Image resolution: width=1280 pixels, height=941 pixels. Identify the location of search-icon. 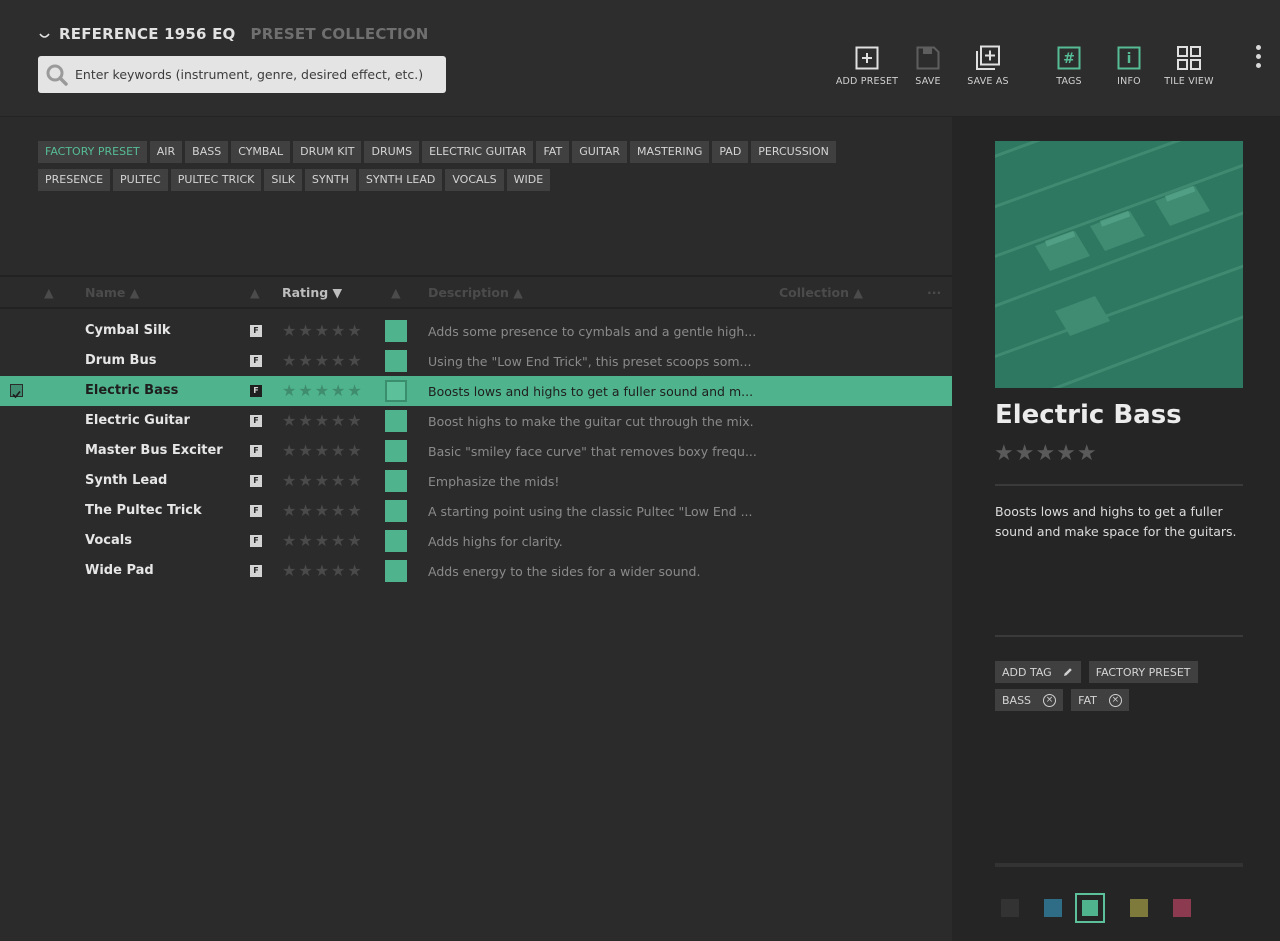
(57, 75).